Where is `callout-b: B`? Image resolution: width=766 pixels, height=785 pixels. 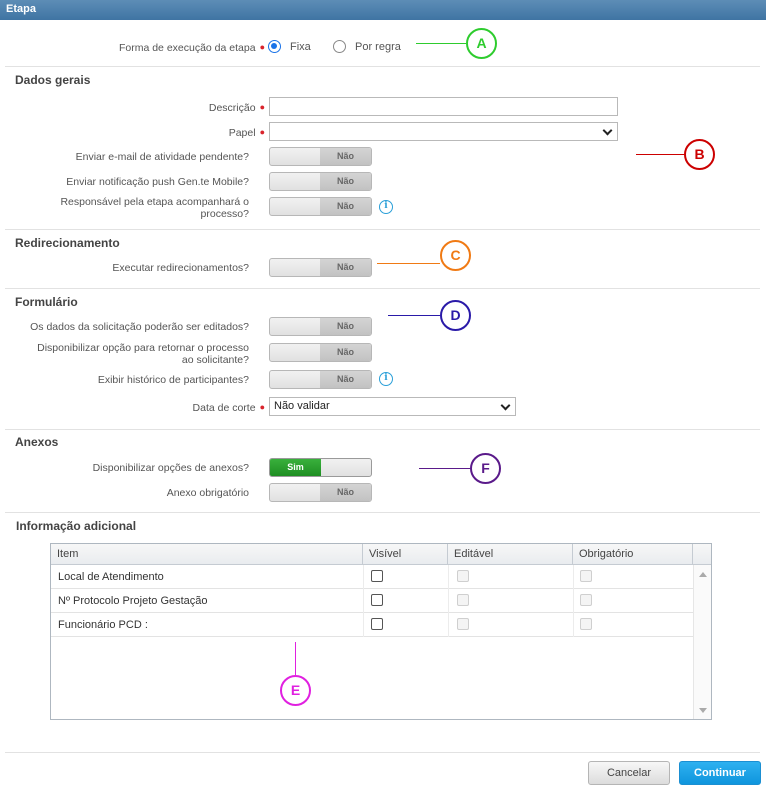 callout-b: B is located at coordinates (699, 154).